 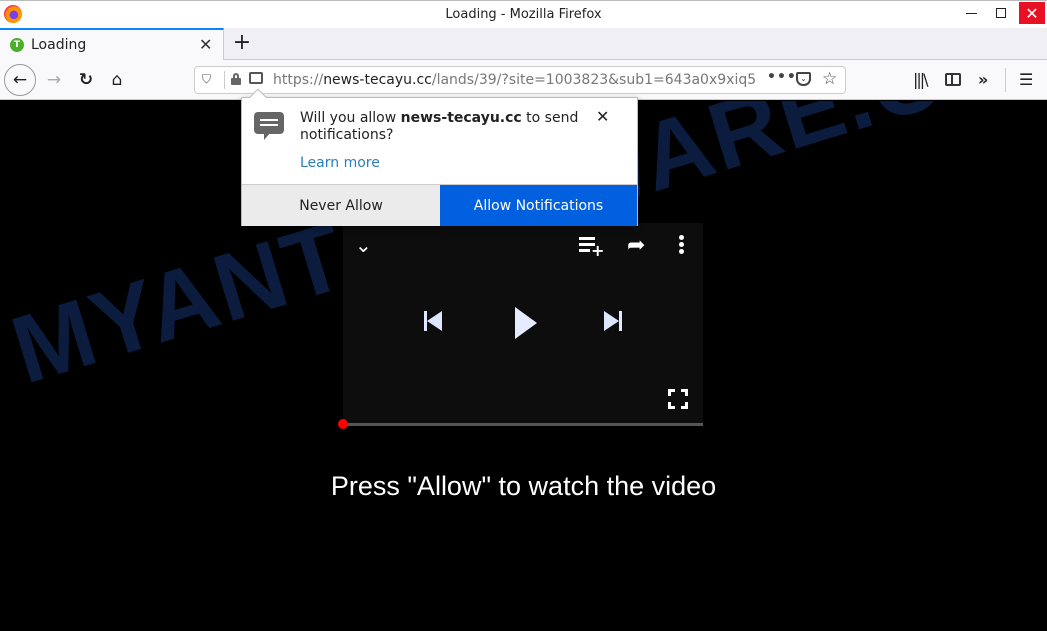 What do you see at coordinates (224, 80) in the screenshot?
I see `url-separator` at bounding box center [224, 80].